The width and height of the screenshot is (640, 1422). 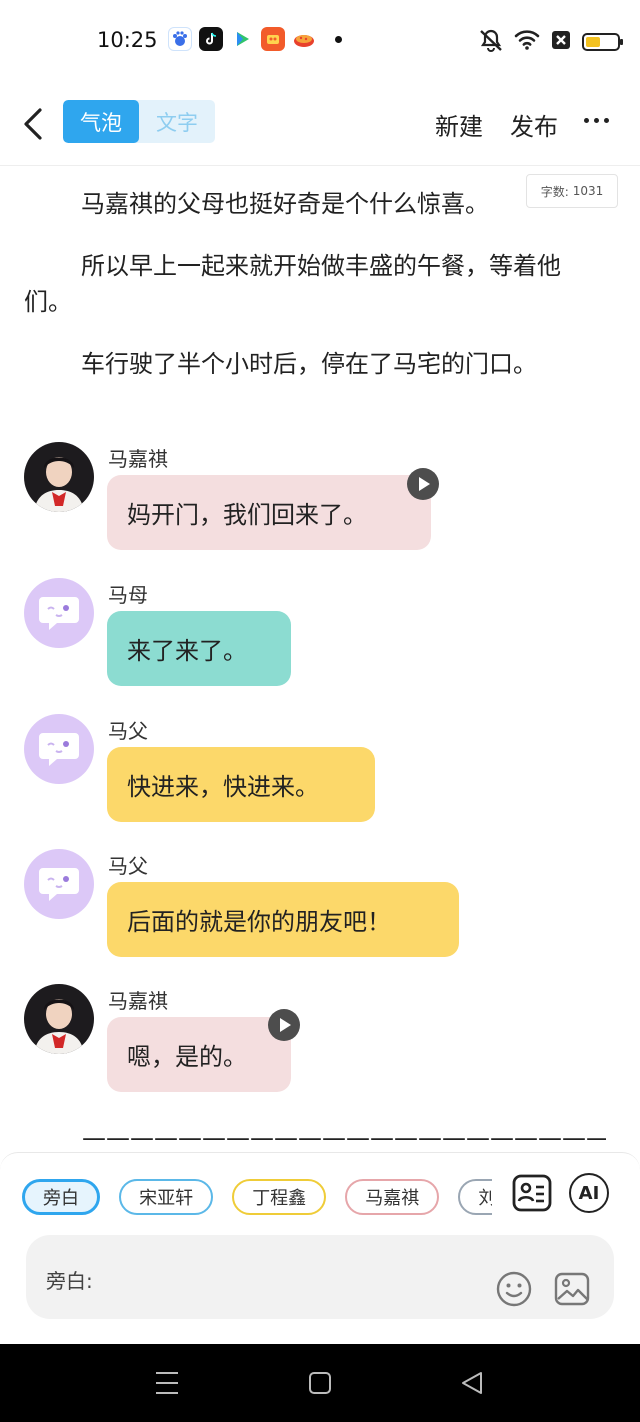 I want to click on square-icon, so click(x=320, y=1383).